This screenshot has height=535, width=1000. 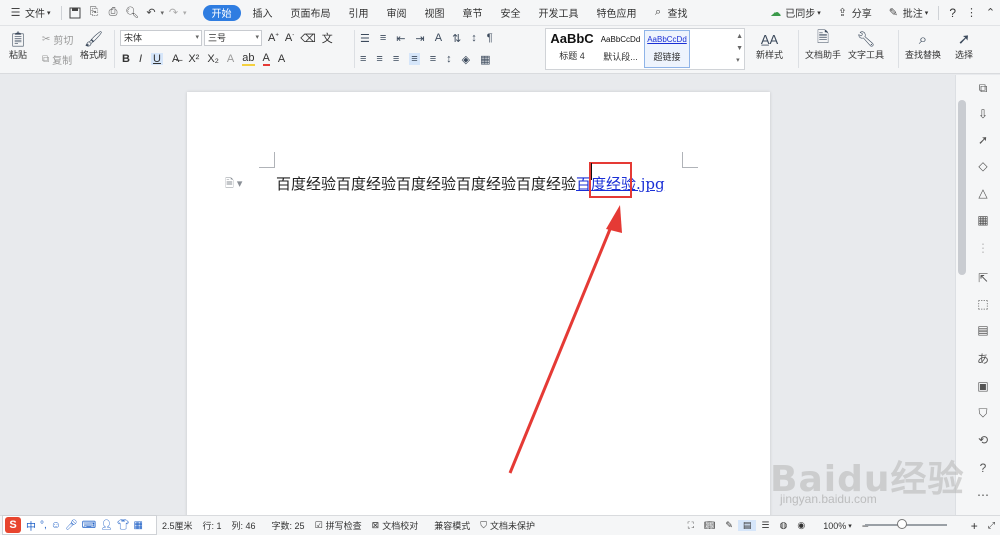 What do you see at coordinates (248, 59) in the screenshot?
I see `highlight-icon: ab` at bounding box center [248, 59].